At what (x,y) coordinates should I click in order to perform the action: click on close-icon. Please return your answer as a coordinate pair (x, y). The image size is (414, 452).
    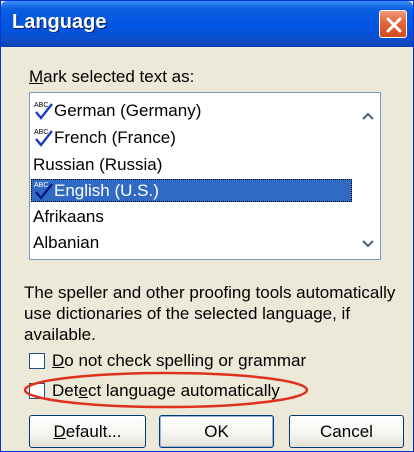
    Looking at the image, I should click on (394, 25).